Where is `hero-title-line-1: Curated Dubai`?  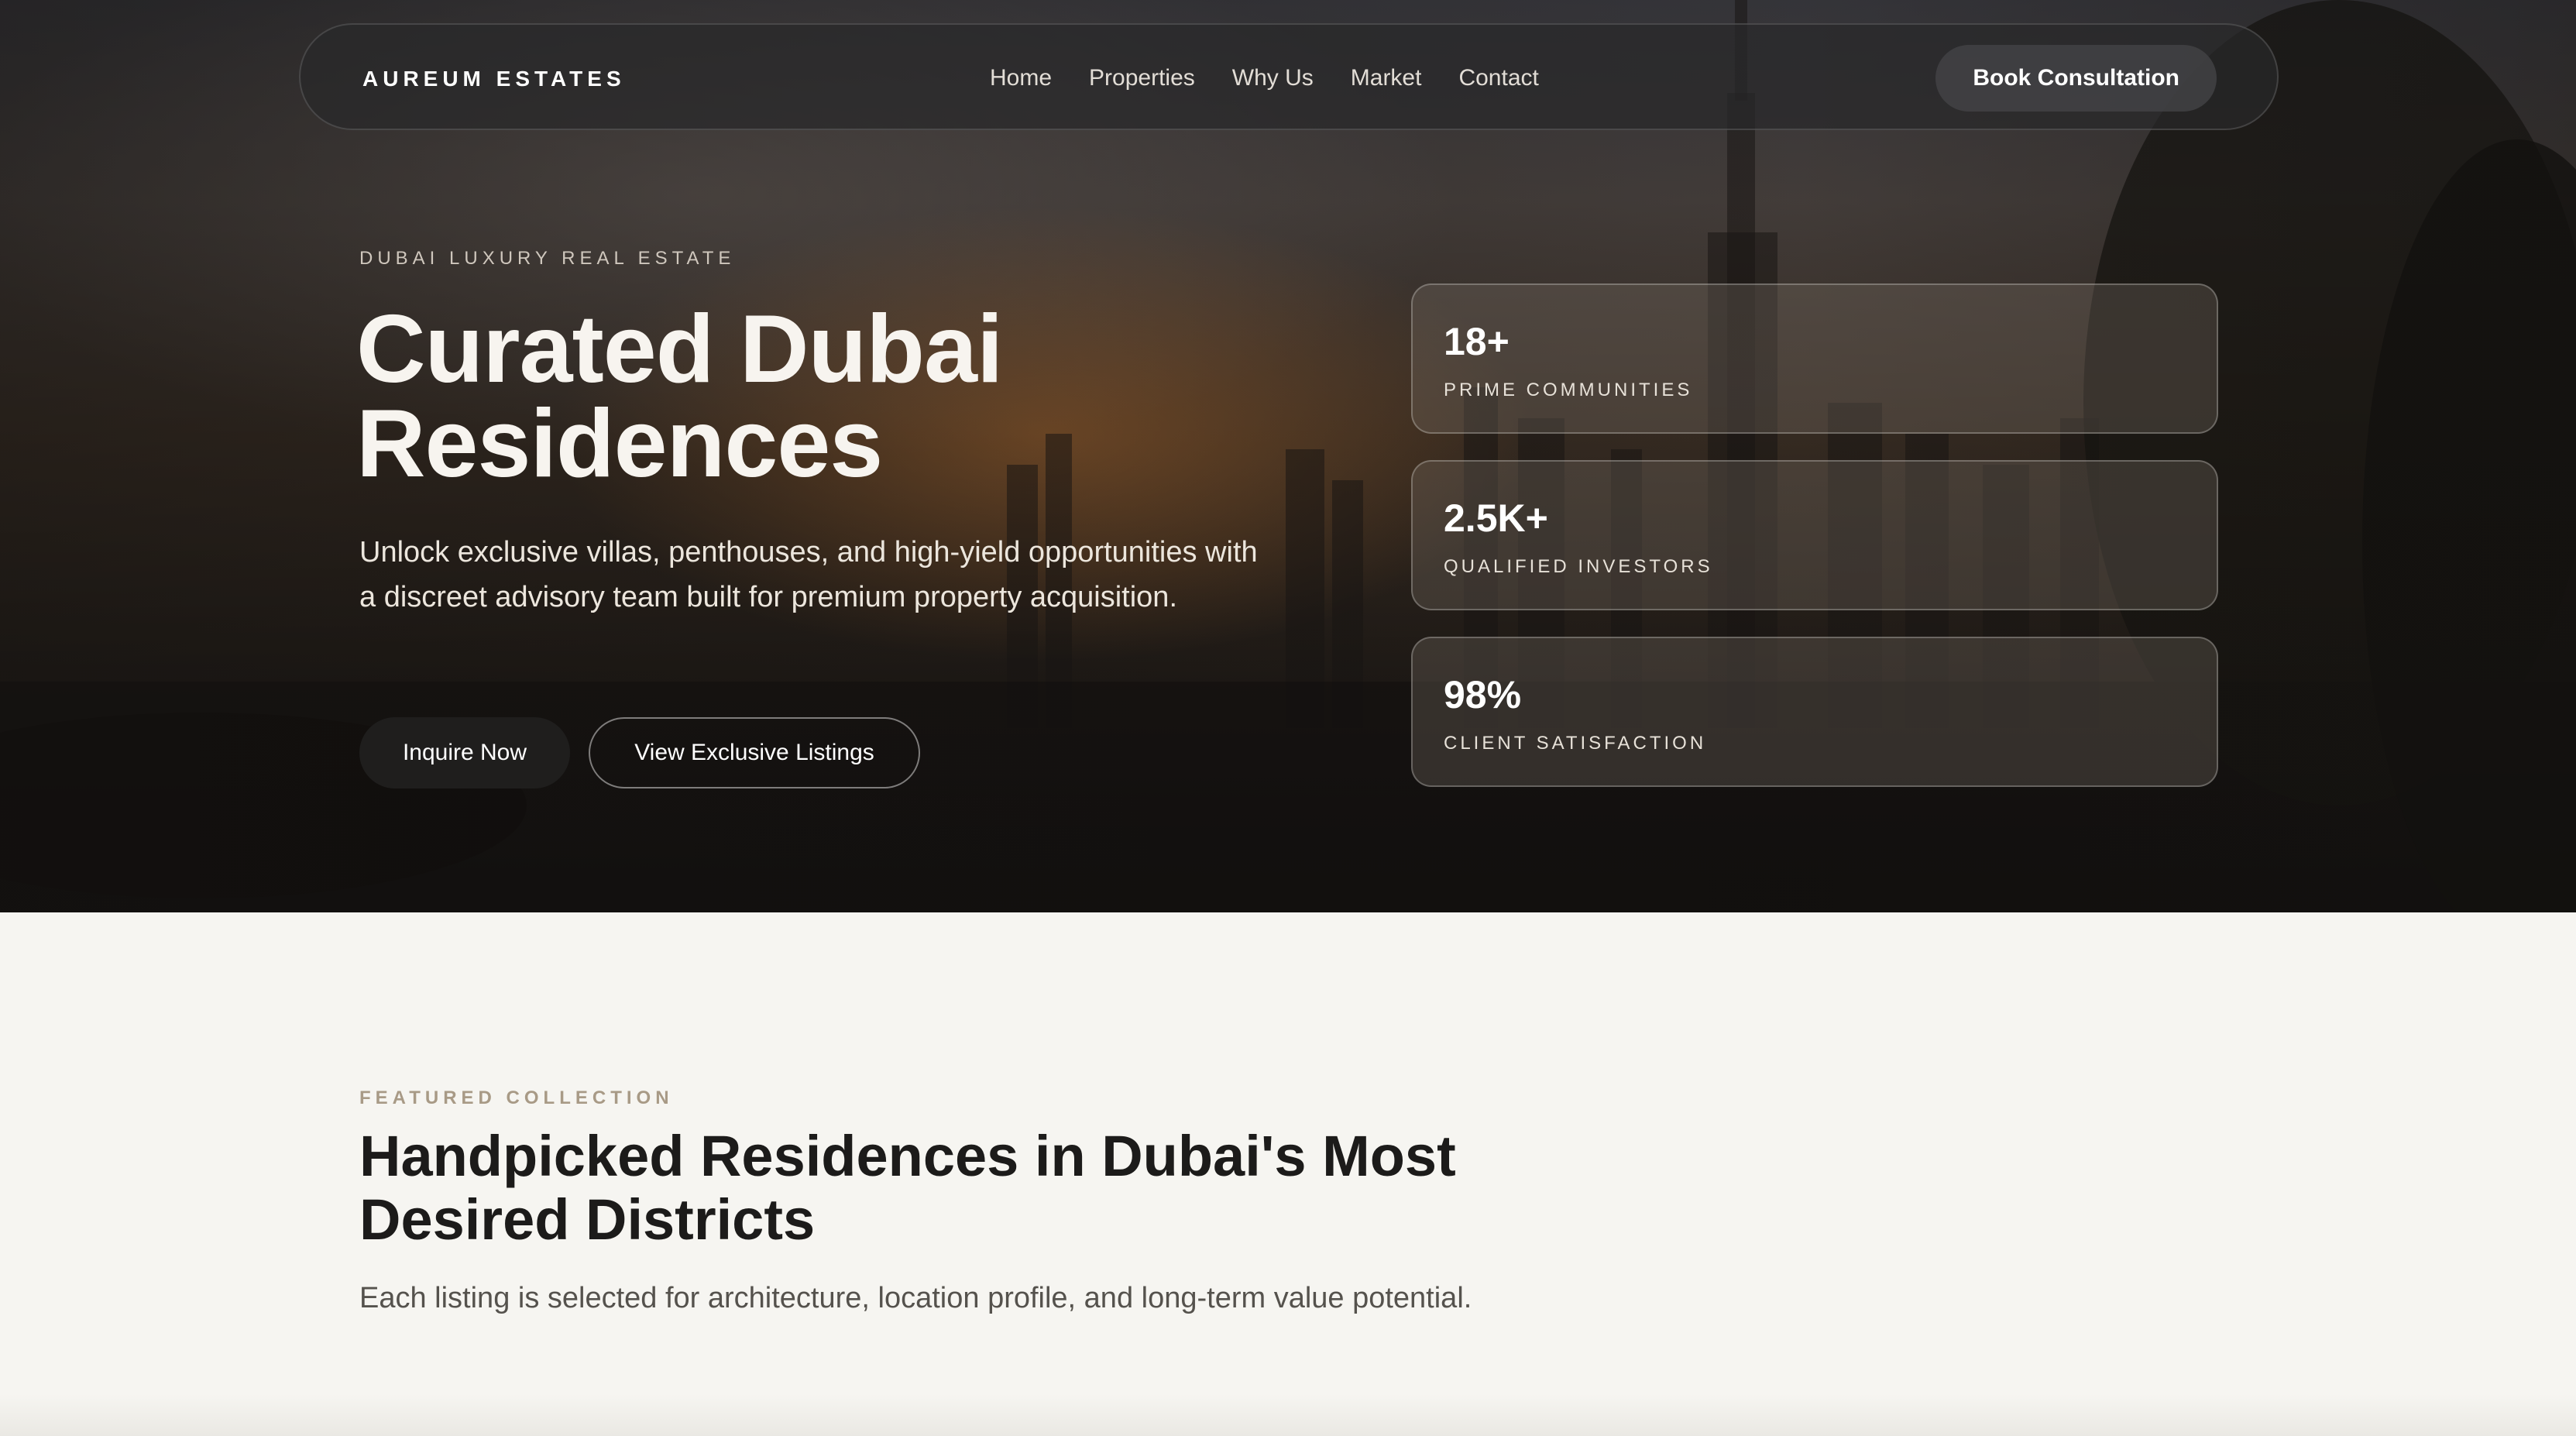 hero-title-line-1: Curated Dubai is located at coordinates (679, 349).